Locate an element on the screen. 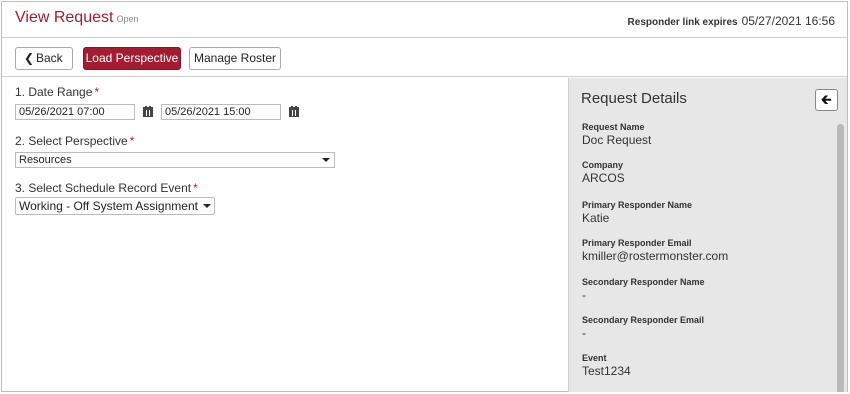 The width and height of the screenshot is (850, 394). back-button: ❮ Back is located at coordinates (44, 58).